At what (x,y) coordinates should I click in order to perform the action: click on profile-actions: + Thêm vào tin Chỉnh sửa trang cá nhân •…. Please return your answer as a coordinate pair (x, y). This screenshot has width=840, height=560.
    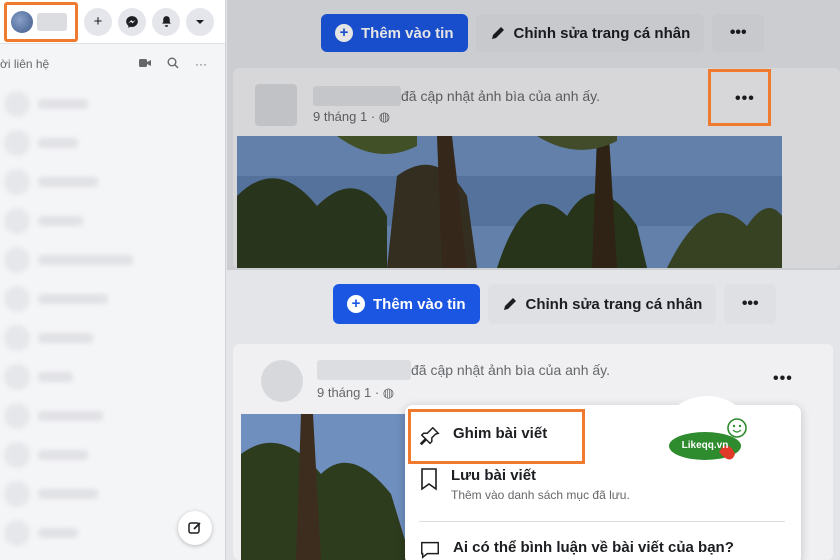
    Looking at the image, I should click on (555, 304).